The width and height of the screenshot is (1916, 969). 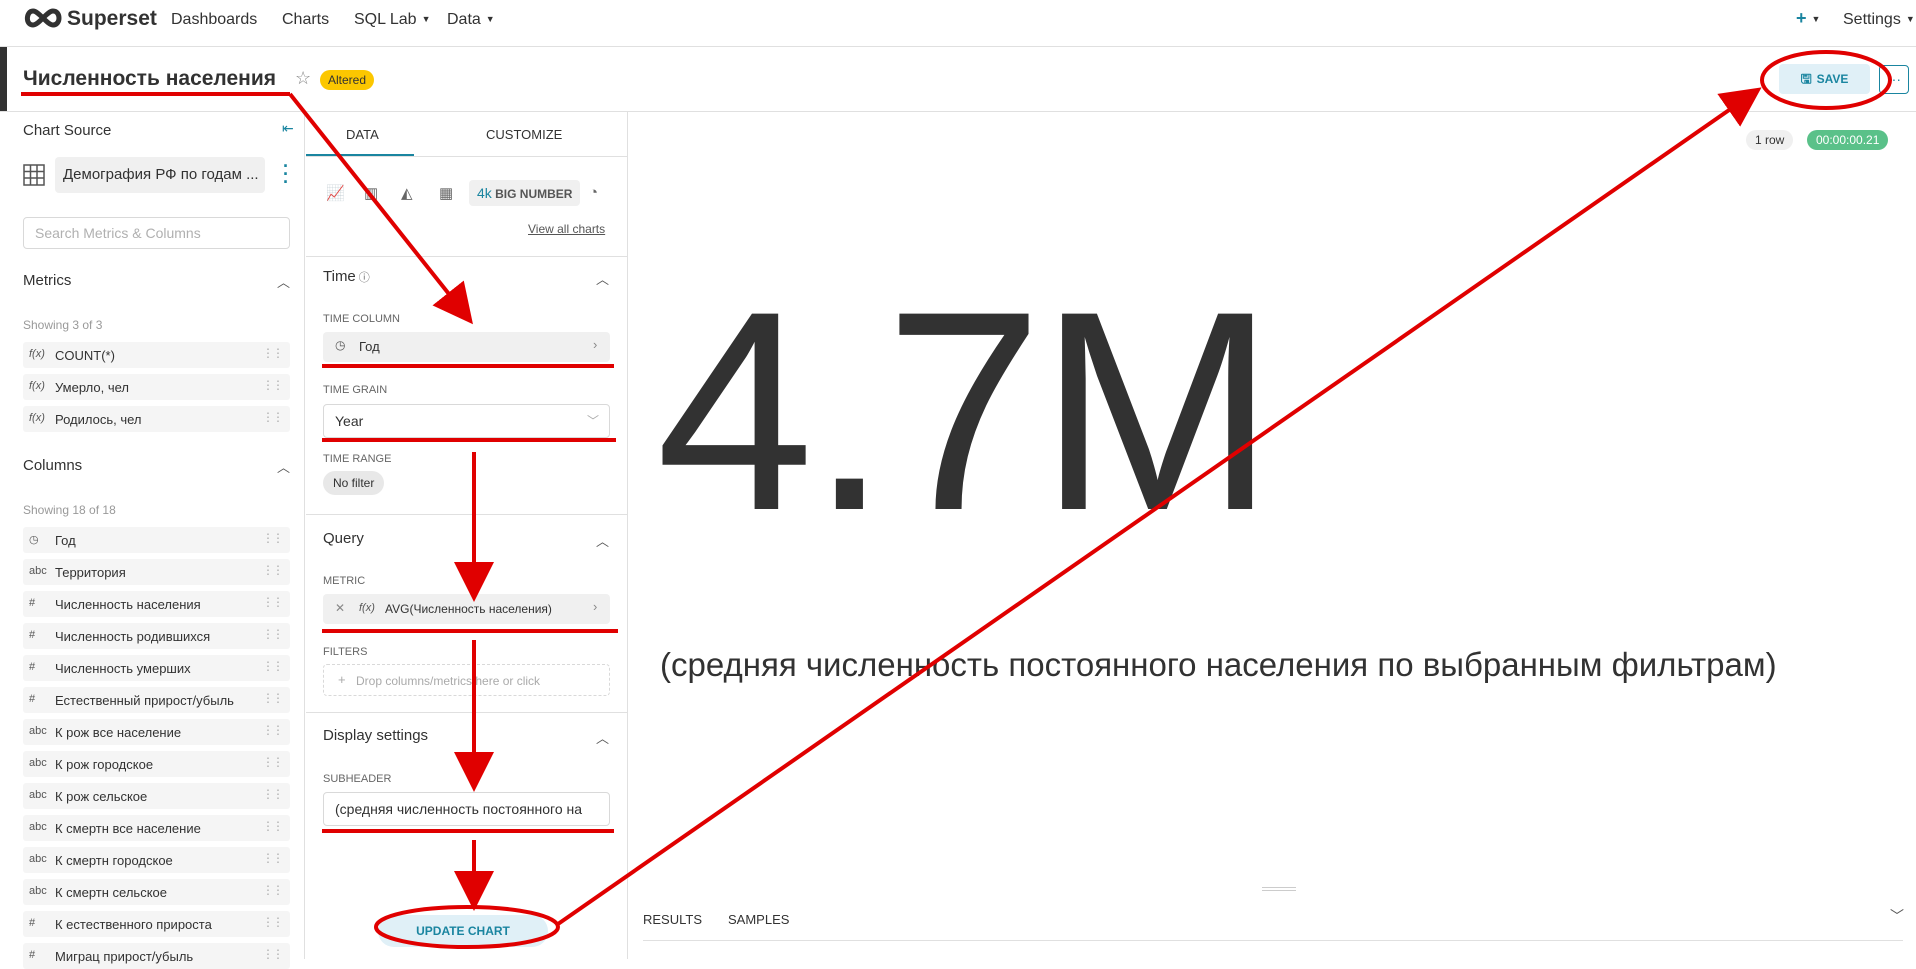 I want to click on metric-field: ✕ f(x) AVG(Численность населения) ›, so click(x=466, y=609).